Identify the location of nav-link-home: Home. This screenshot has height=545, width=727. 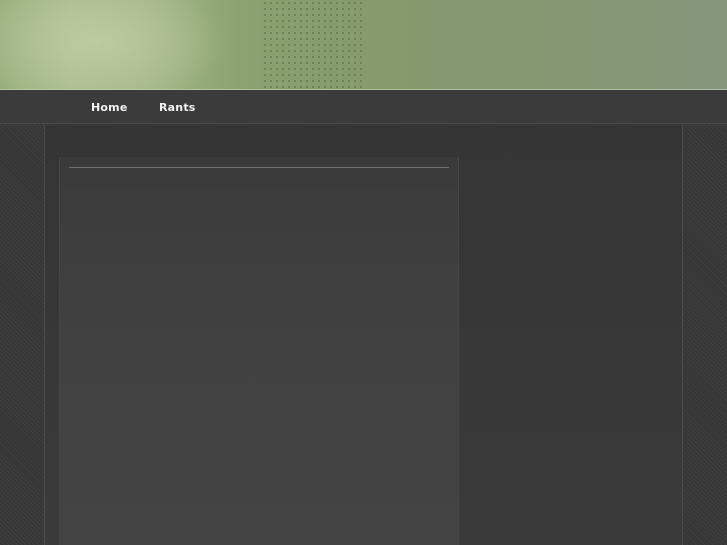
(109, 107).